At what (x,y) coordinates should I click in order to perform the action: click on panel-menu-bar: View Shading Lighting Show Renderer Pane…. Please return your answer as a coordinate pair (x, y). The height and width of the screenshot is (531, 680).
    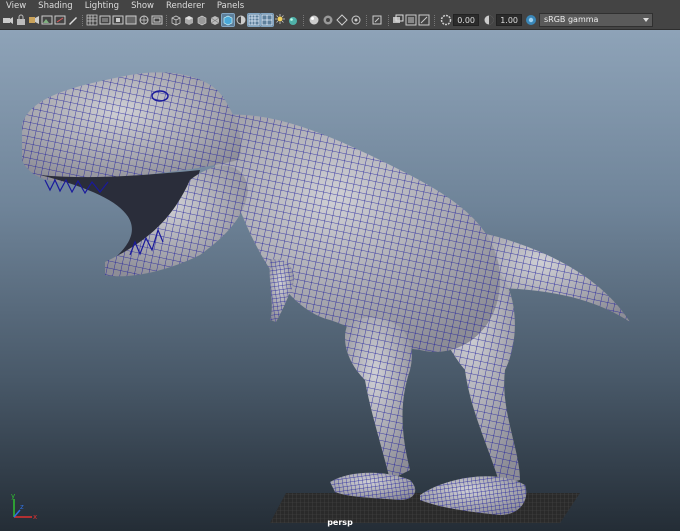
    Looking at the image, I should click on (340, 6).